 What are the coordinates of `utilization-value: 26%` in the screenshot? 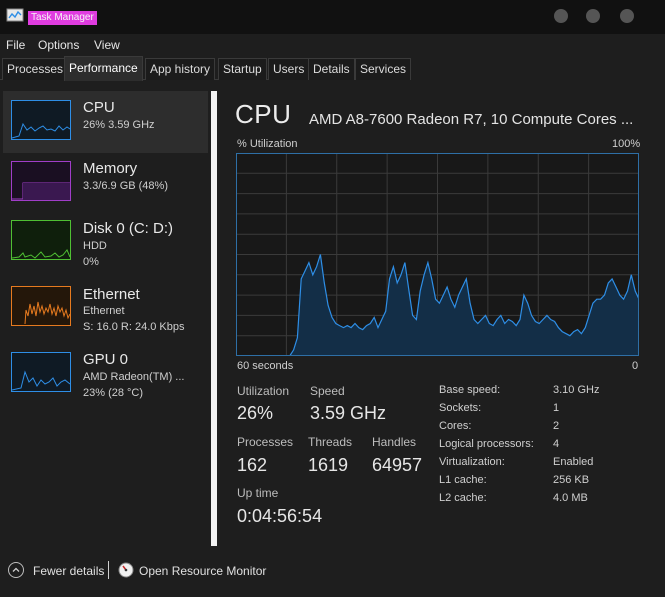 It's located at (255, 413).